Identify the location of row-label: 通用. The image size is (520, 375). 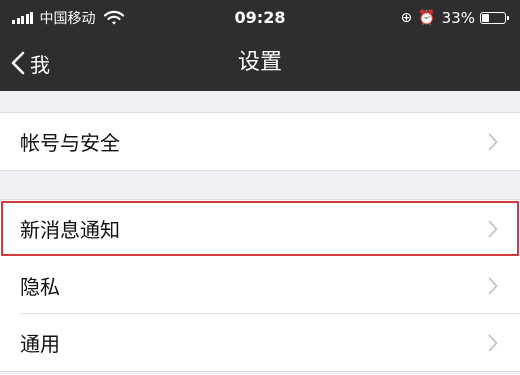
(40, 344).